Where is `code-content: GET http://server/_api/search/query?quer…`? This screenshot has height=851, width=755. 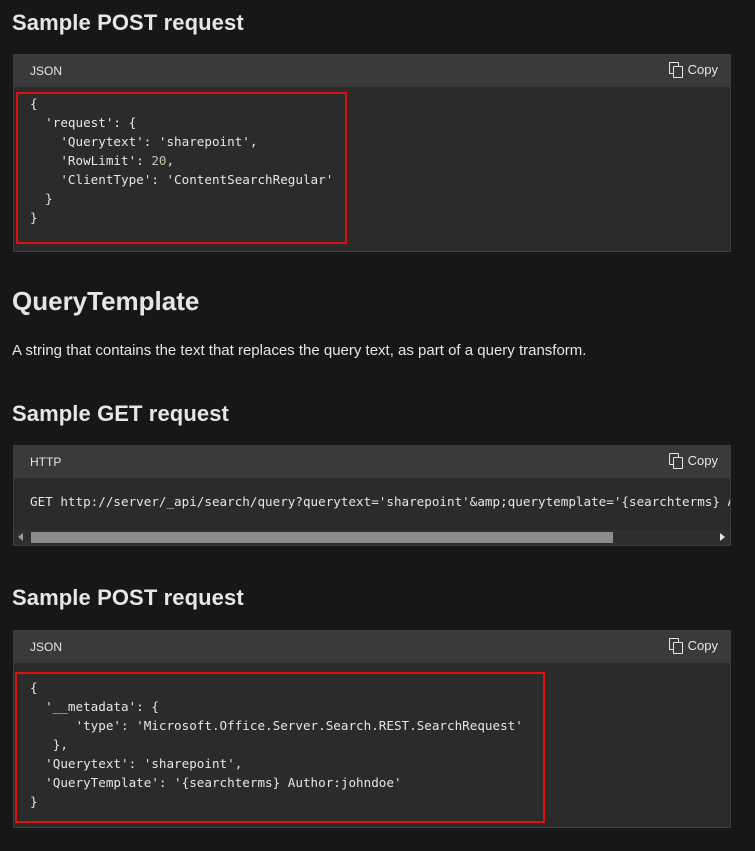 code-content: GET http://server/_api/search/query?quer… is located at coordinates (372, 494).